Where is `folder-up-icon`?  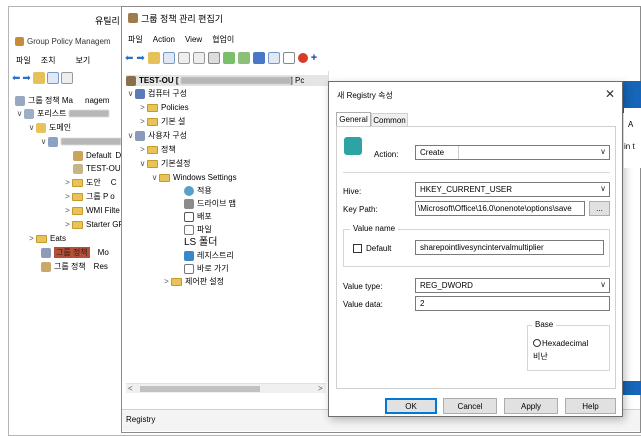
folder-up-icon is located at coordinates (38, 78).